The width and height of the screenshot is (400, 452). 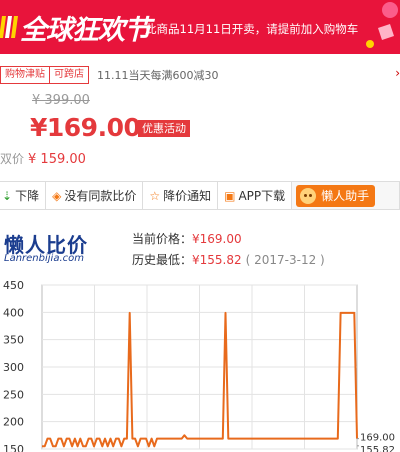 I want to click on festival-banner: 全球狂欢节 此商品11月11日开卖，请提前加入购物车, so click(x=200, y=27).